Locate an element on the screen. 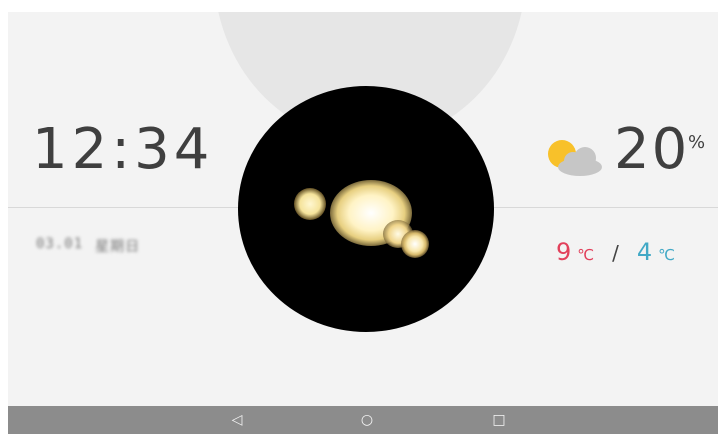 This screenshot has height=434, width=718. high-temperature-unit: ℃ is located at coordinates (586, 255).